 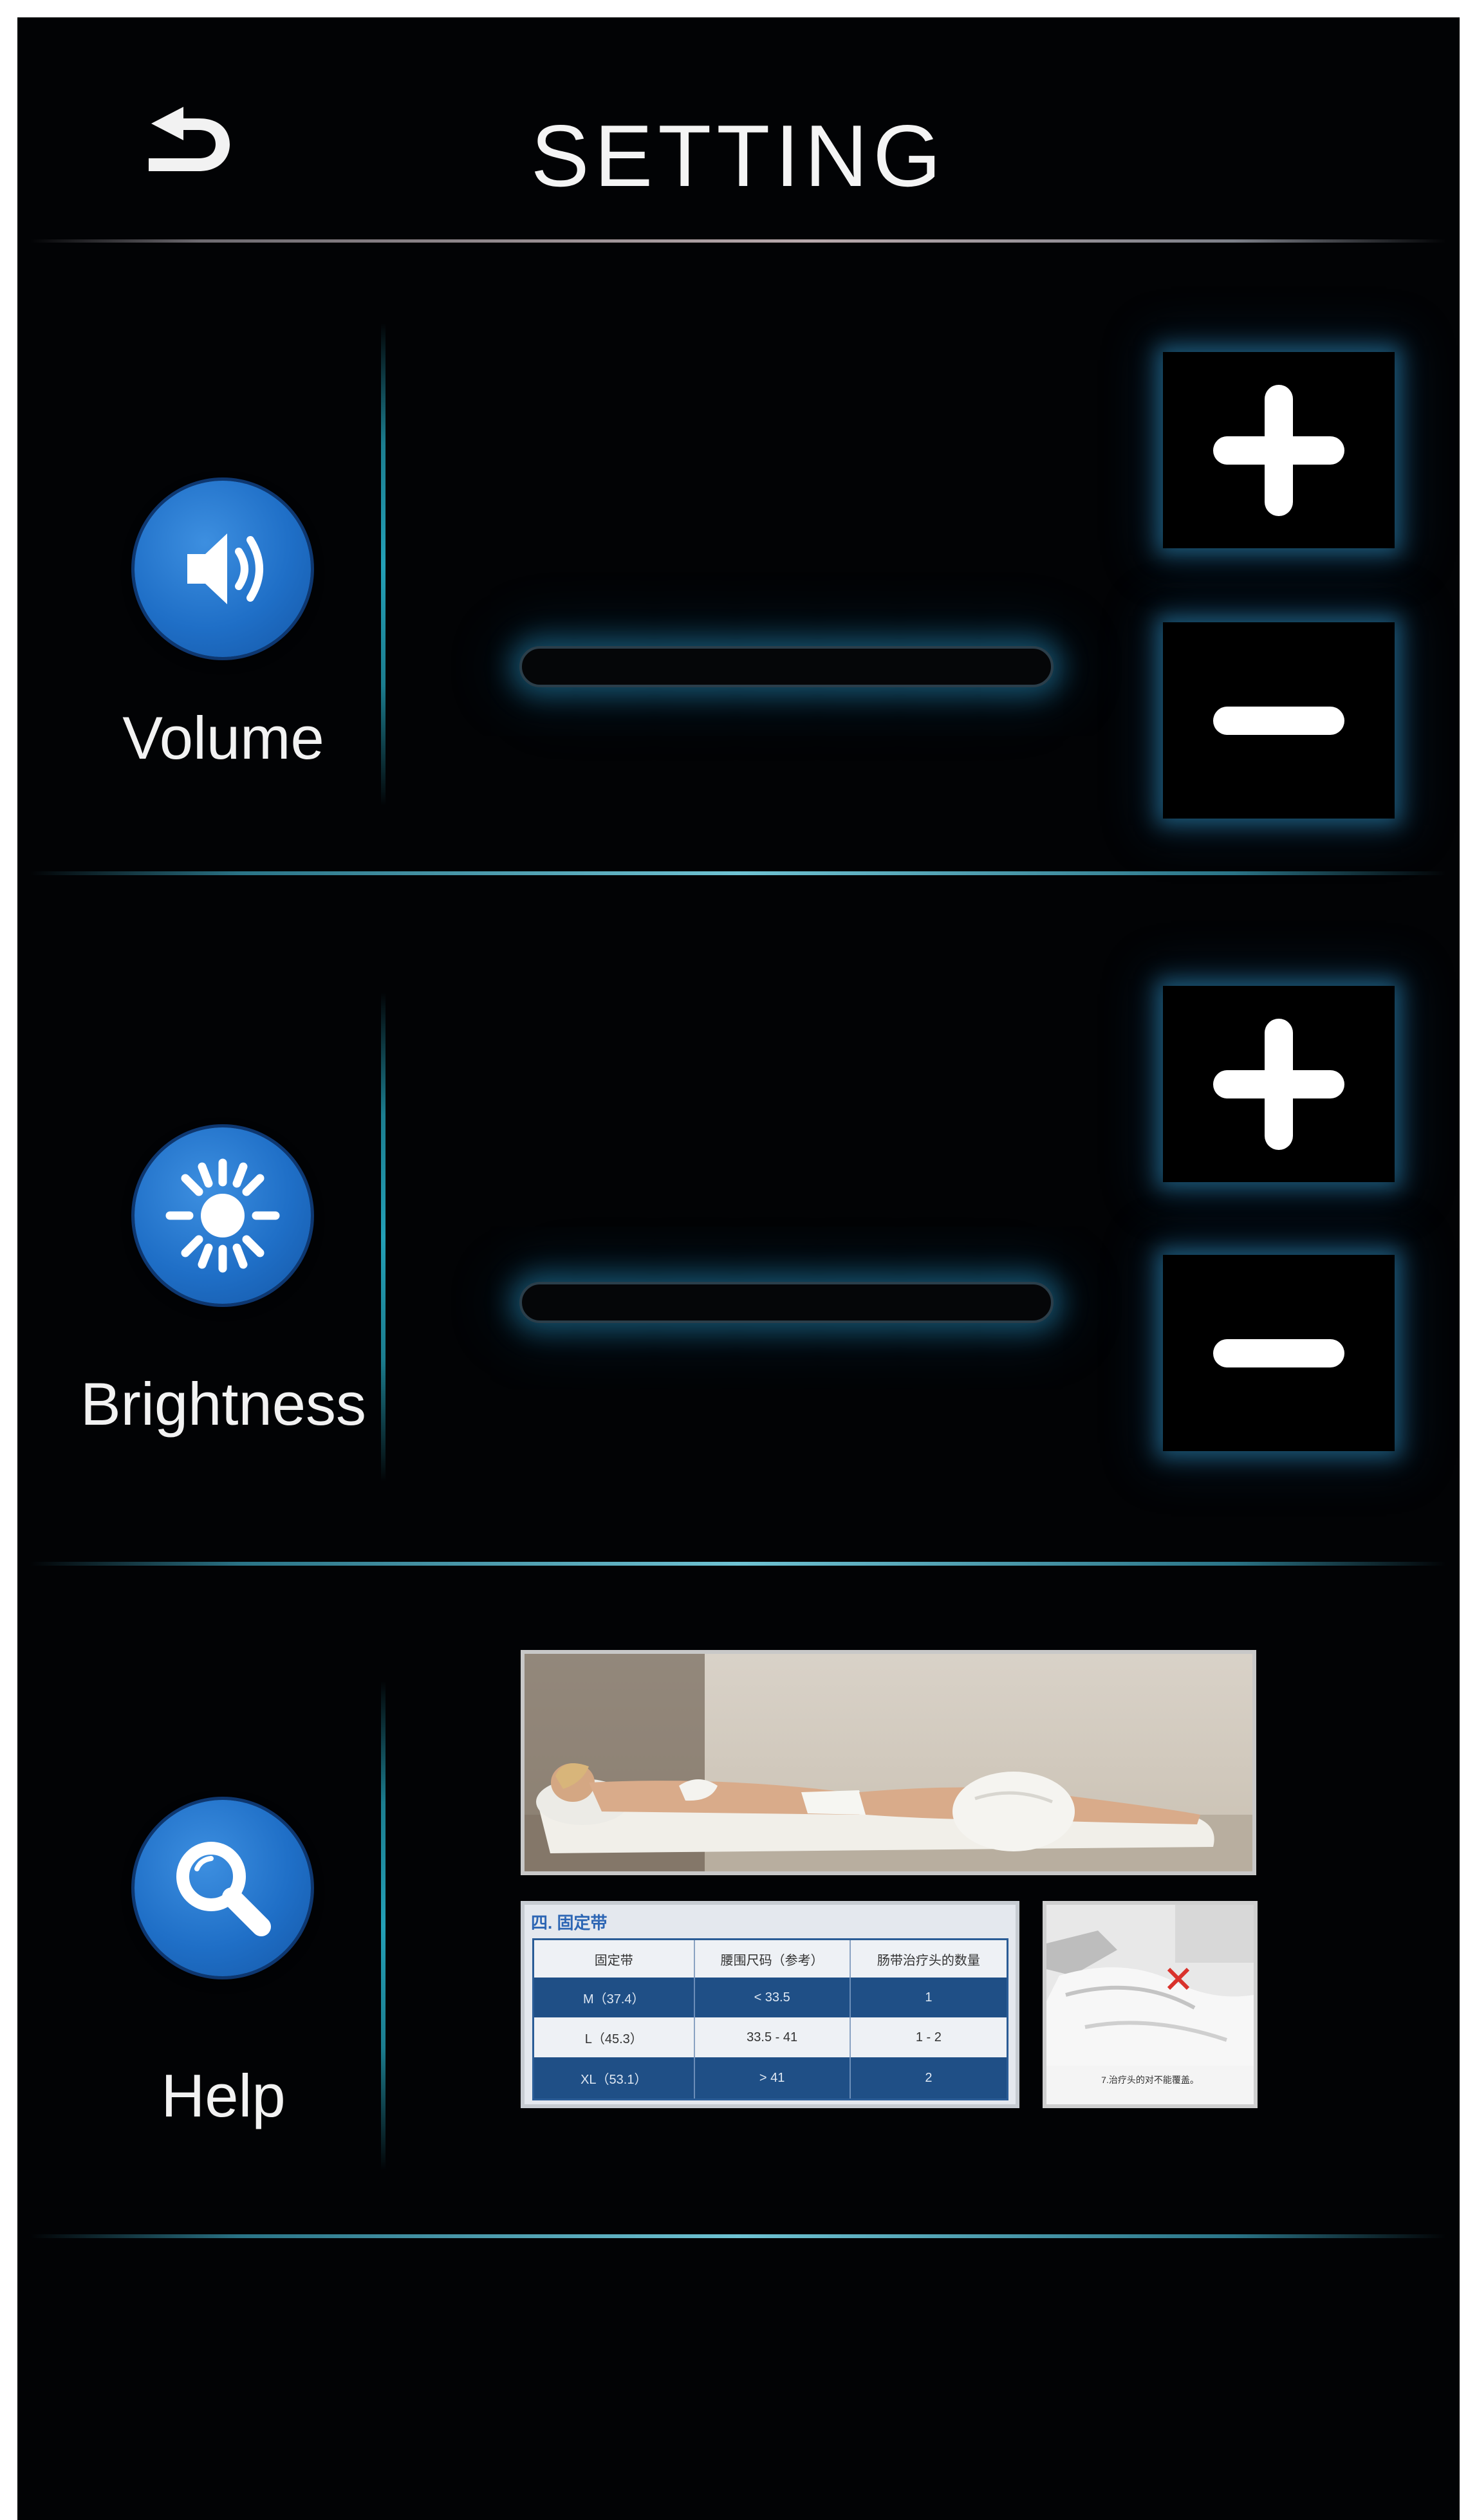 I want to click on speaker-icon, so click(x=225, y=568).